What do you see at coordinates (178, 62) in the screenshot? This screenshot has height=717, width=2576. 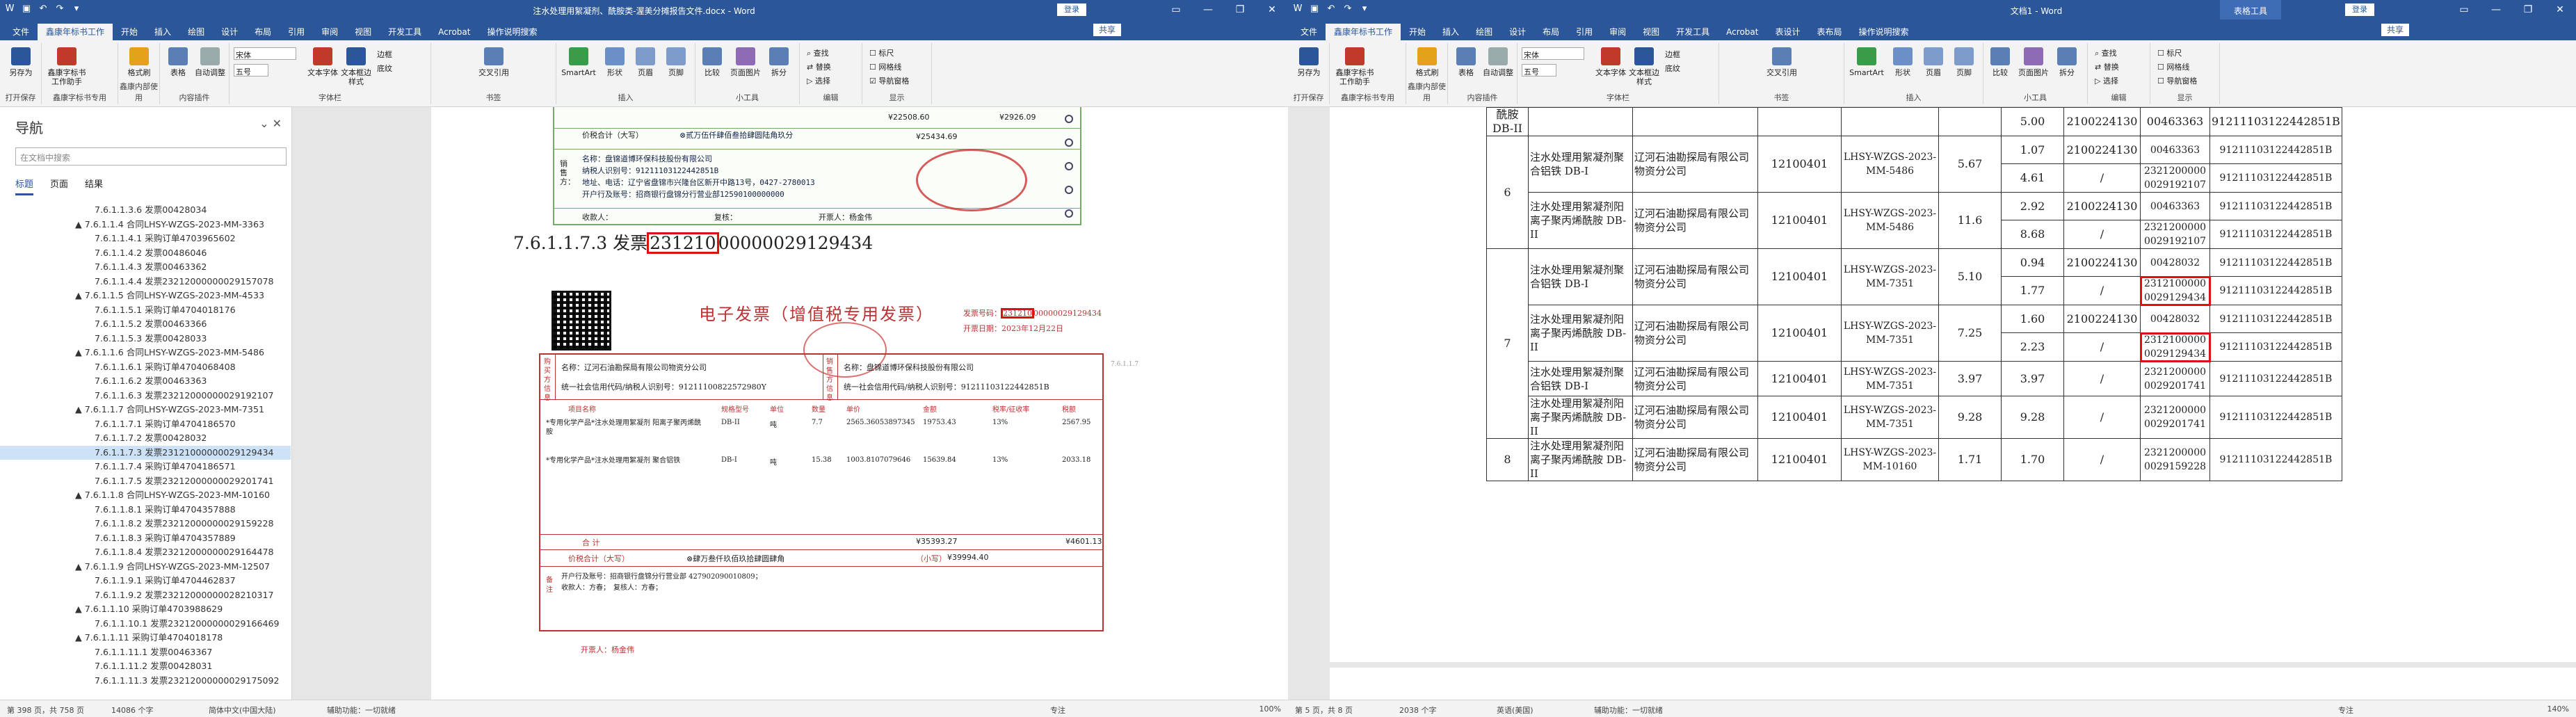 I see `table-button: 表格` at bounding box center [178, 62].